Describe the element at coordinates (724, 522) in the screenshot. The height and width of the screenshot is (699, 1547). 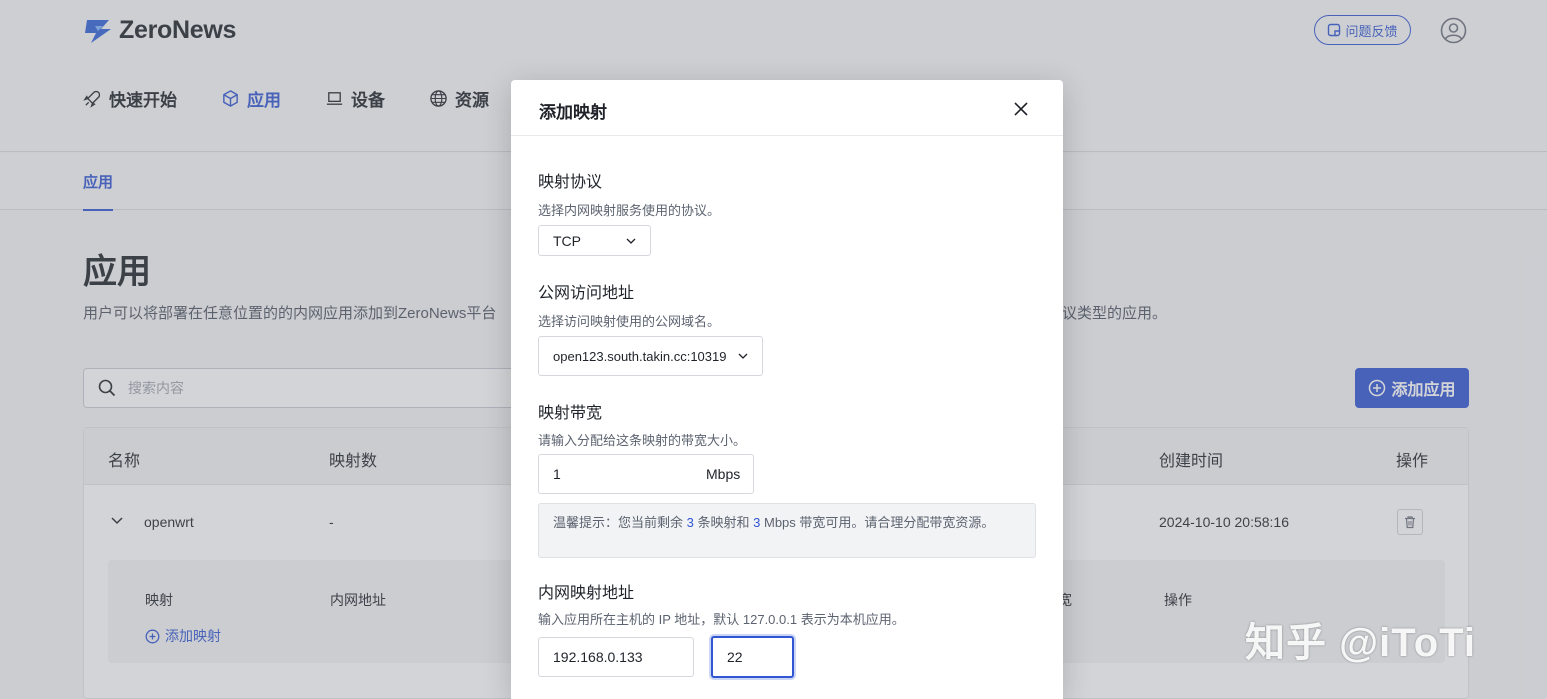
I see `tip-mid1: 条映射和` at that location.